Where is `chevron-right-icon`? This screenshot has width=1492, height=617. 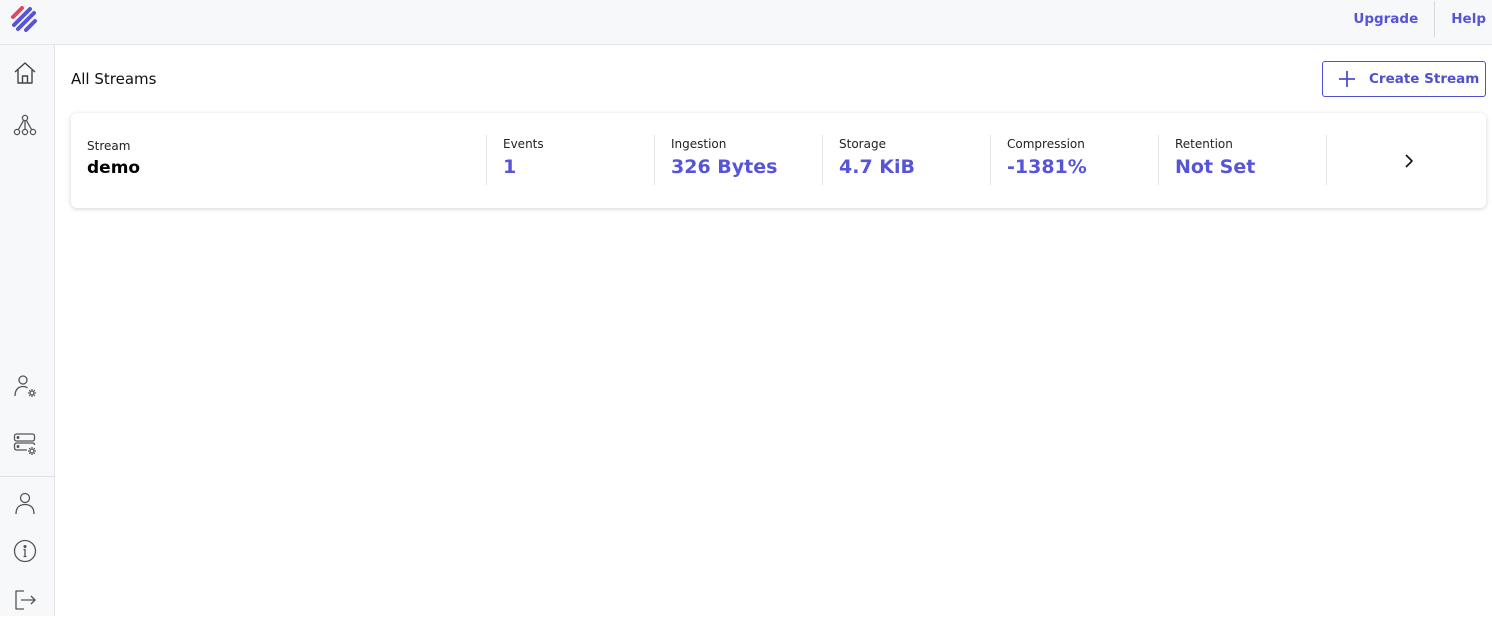 chevron-right-icon is located at coordinates (1409, 161).